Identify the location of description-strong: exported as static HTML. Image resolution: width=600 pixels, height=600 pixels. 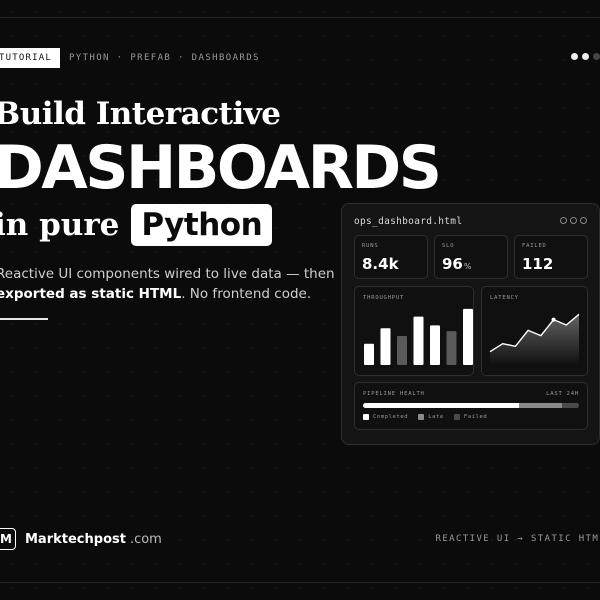
(91, 294).